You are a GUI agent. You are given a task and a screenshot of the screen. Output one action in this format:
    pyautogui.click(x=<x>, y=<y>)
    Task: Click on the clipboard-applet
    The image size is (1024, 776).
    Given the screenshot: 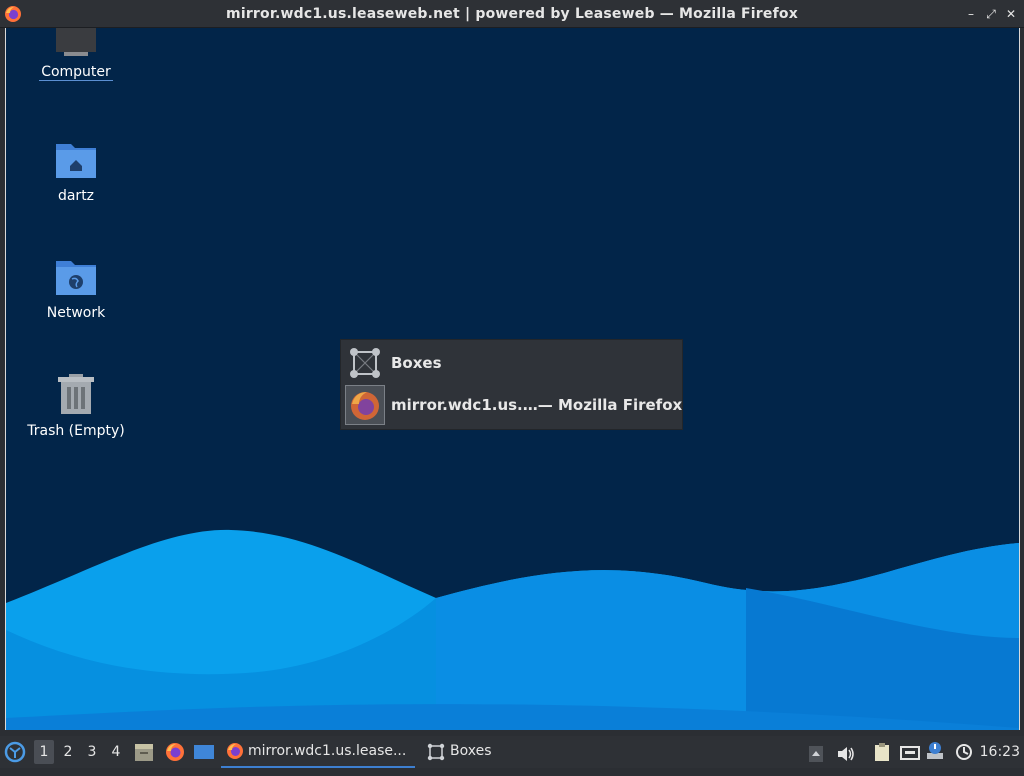 What is the action you would take?
    pyautogui.click(x=882, y=752)
    